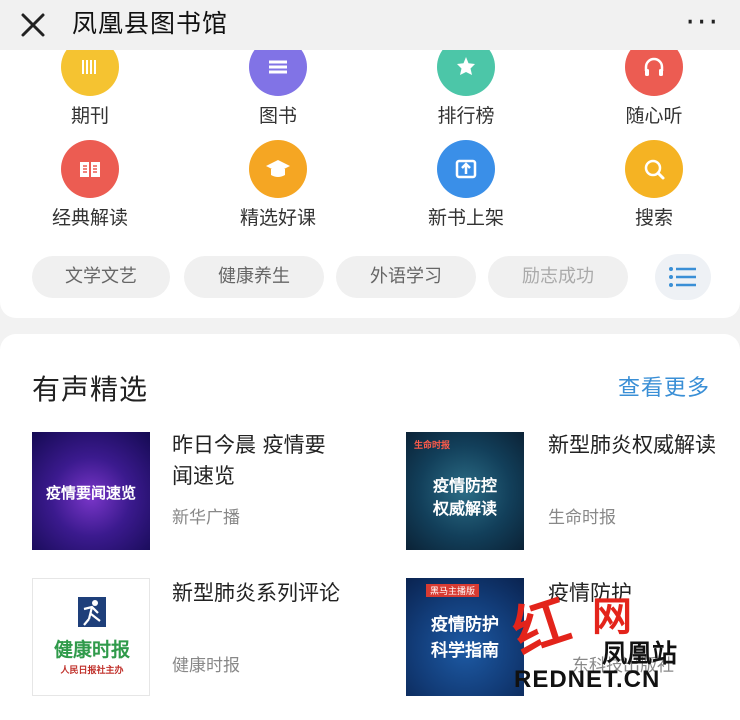 The width and height of the screenshot is (740, 720). I want to click on cover-caption: 疫情防控, so click(464, 485).